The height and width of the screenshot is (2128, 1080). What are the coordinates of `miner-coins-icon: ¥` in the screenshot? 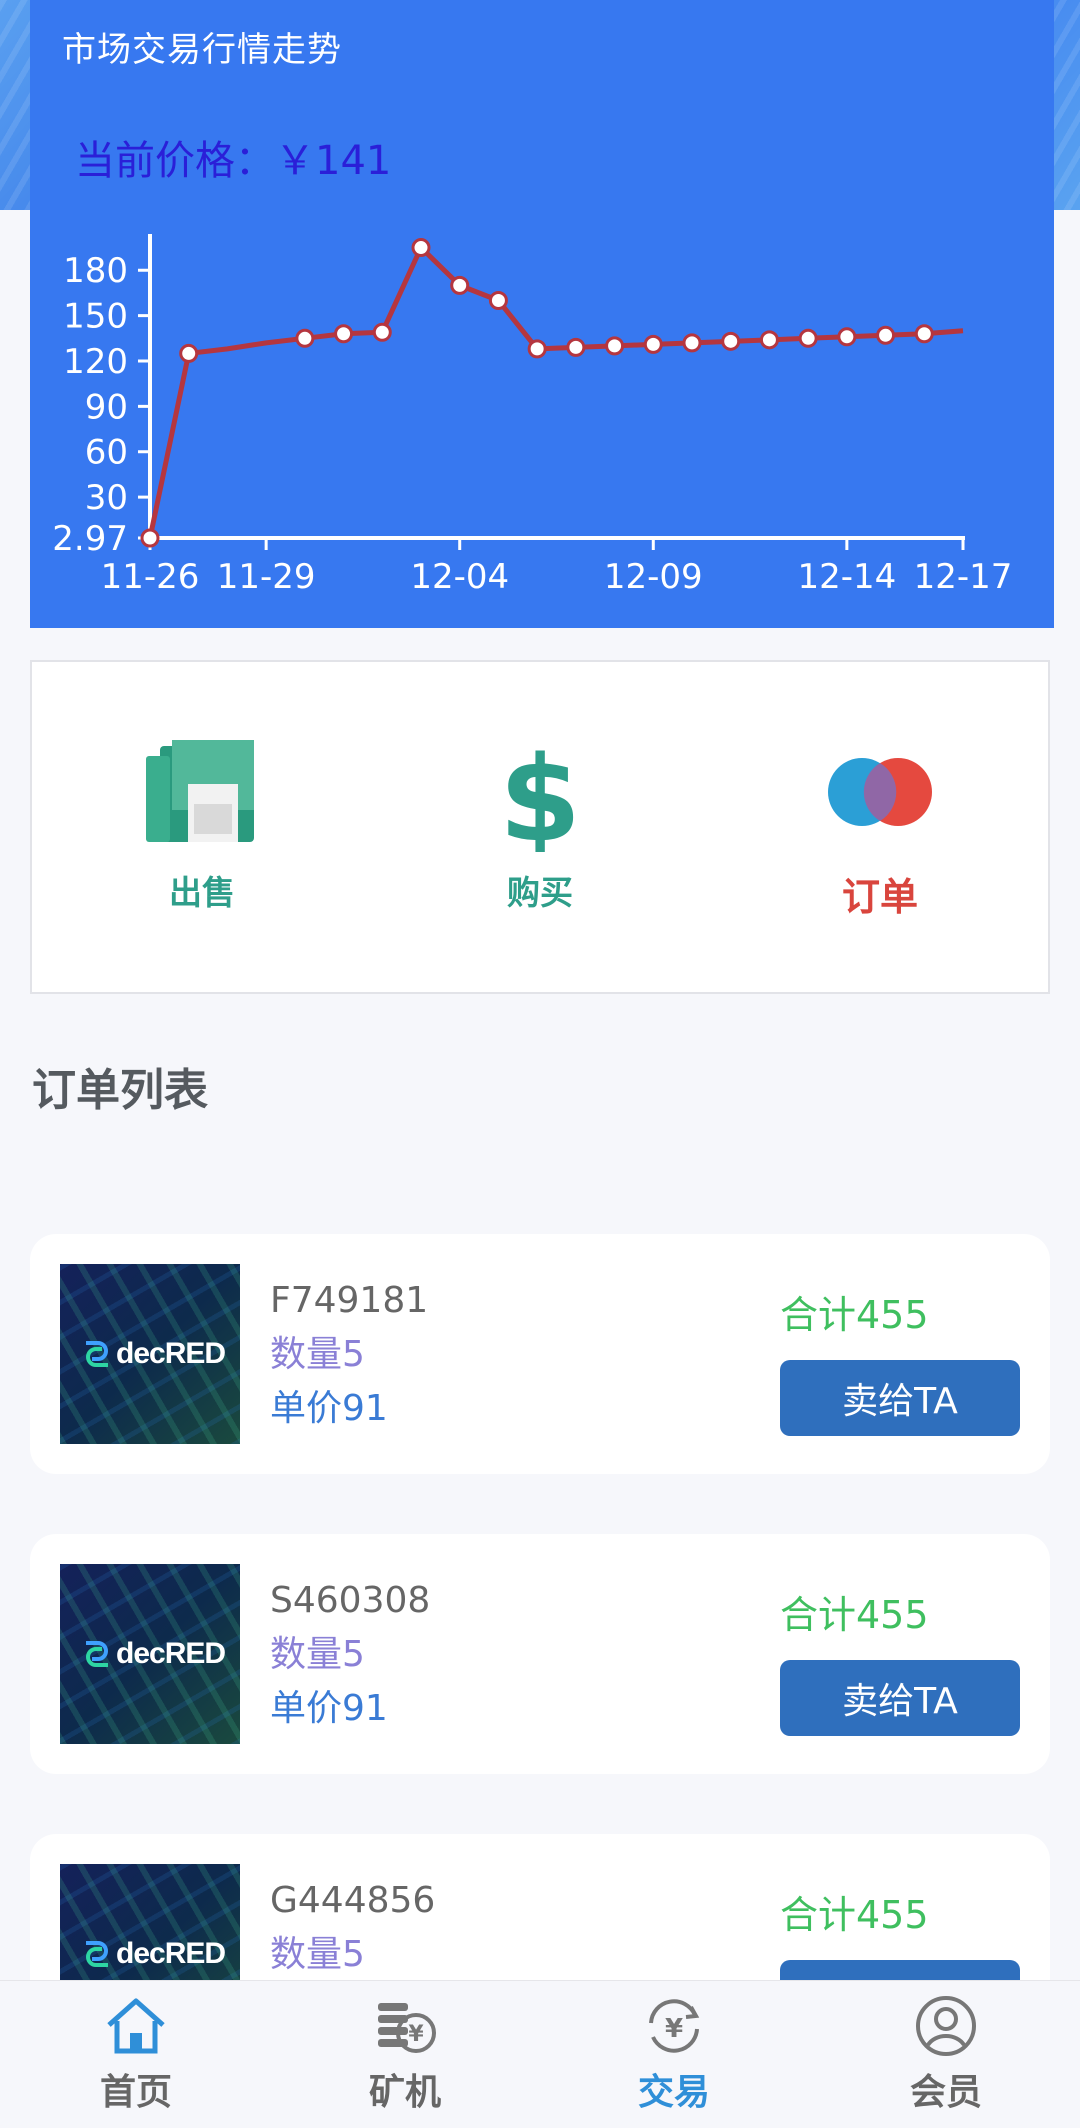 It's located at (407, 2028).